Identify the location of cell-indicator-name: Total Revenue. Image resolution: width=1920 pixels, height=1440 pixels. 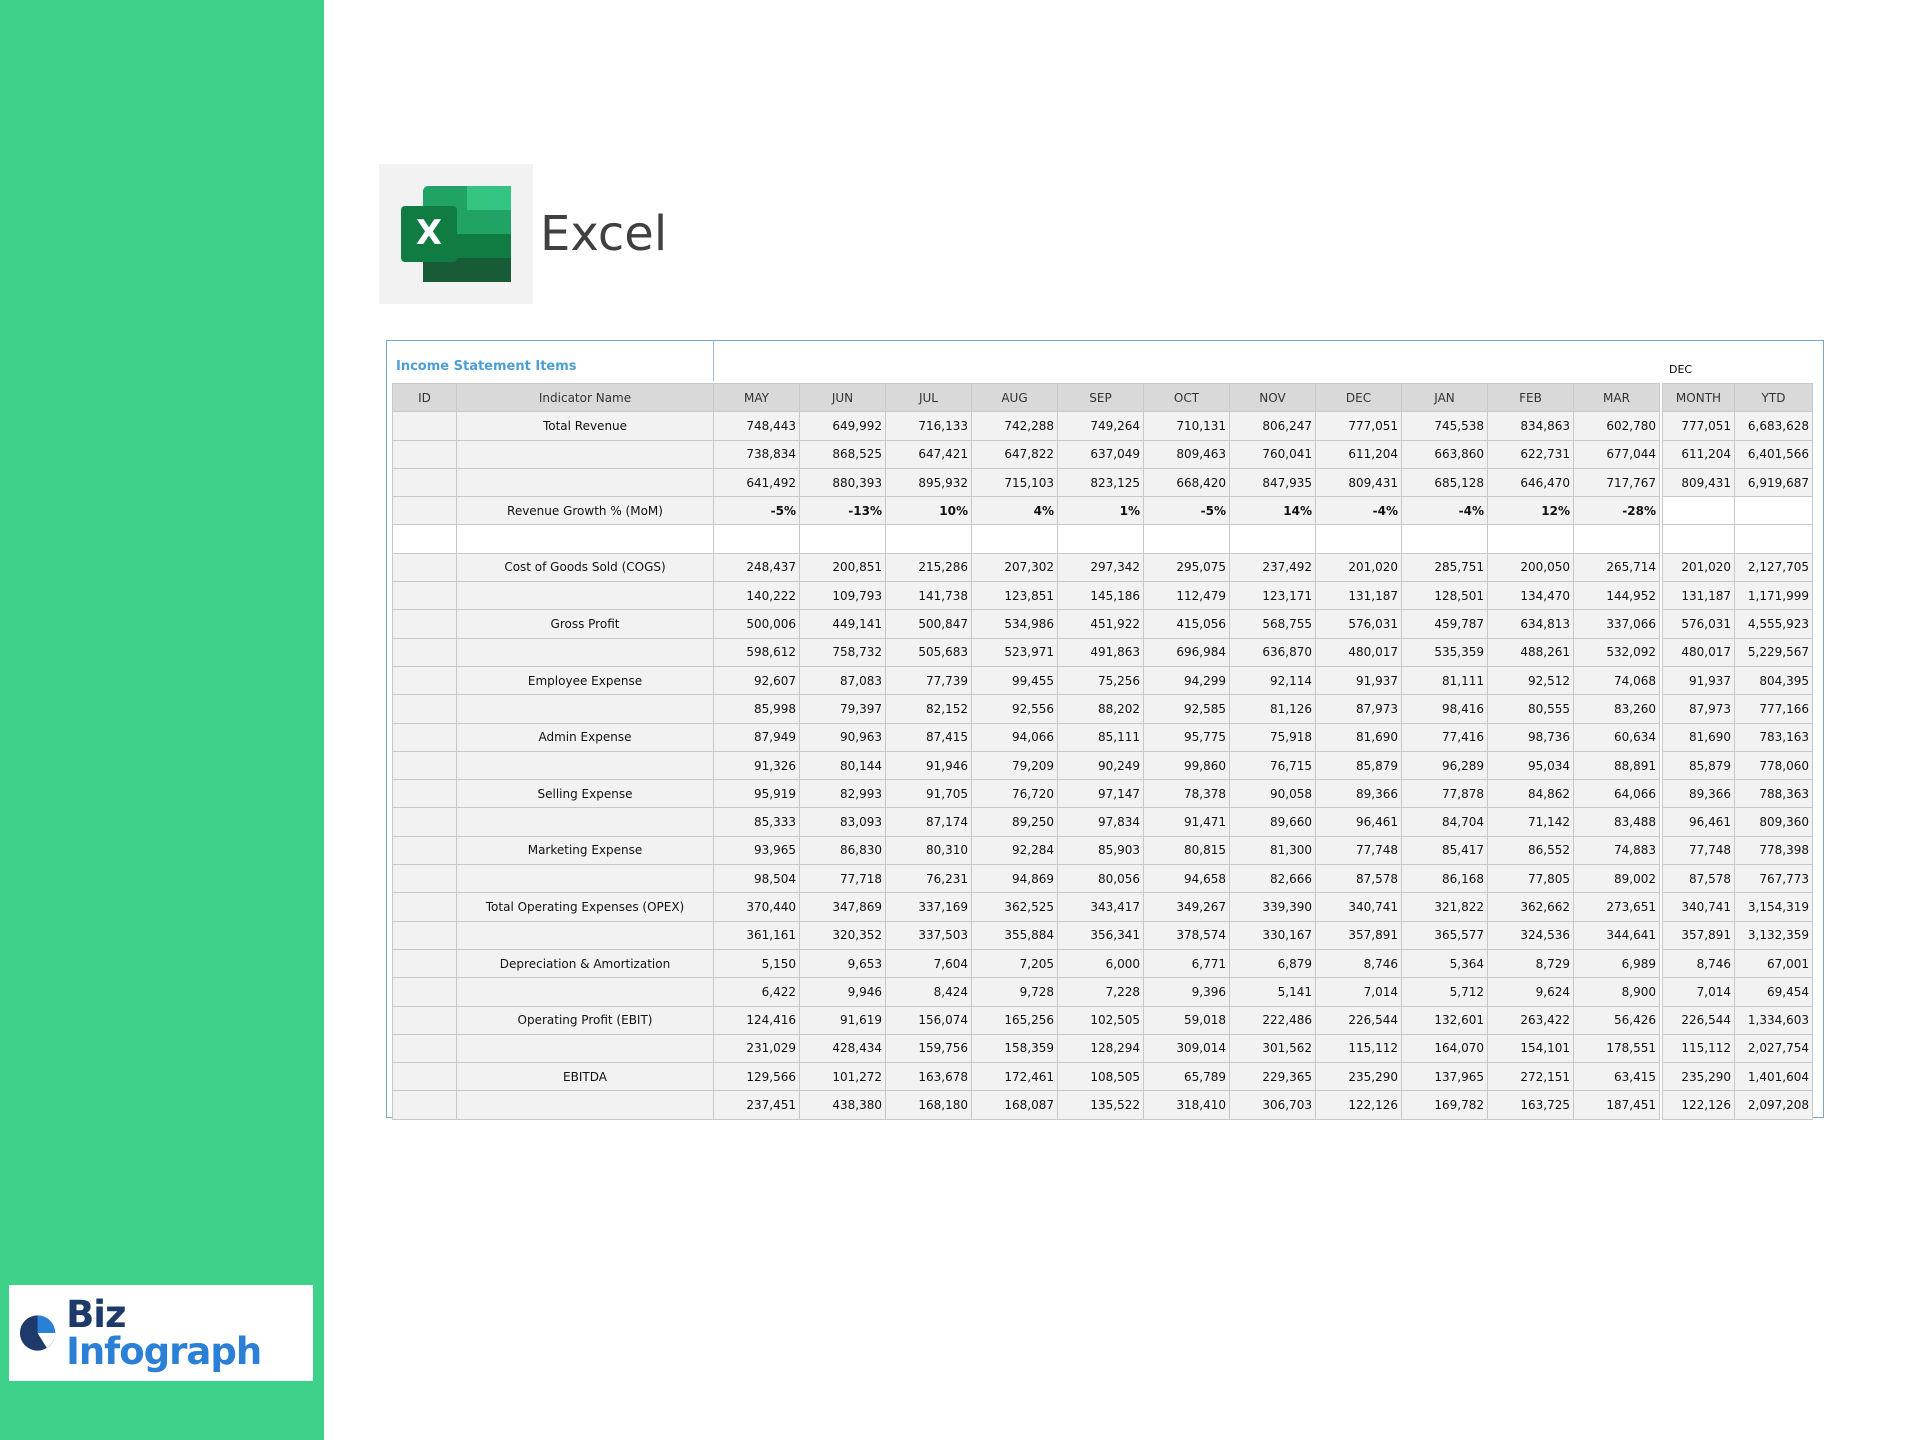
(585, 426).